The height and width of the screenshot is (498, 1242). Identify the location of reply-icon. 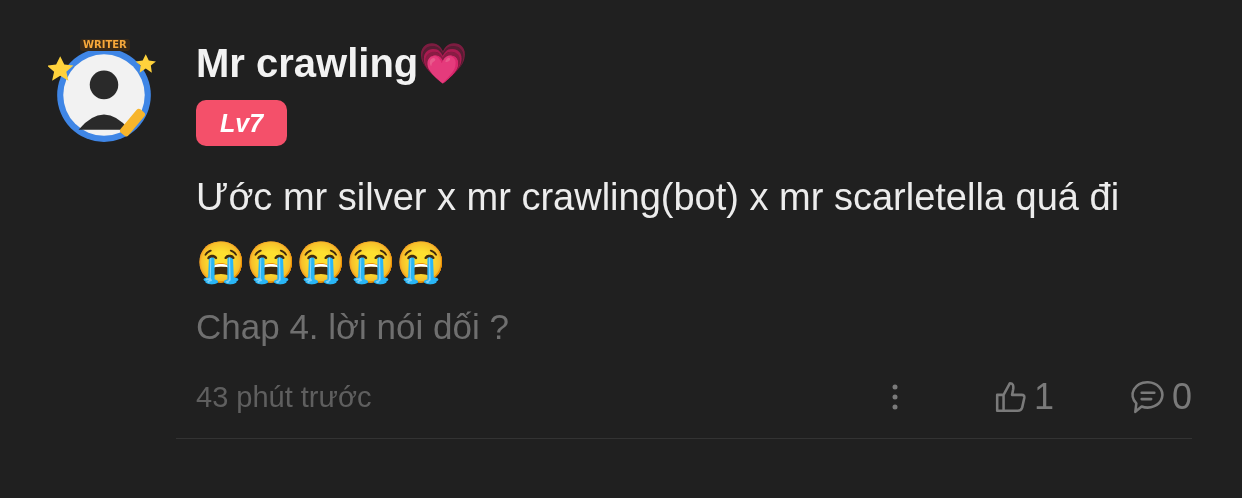
(1147, 397).